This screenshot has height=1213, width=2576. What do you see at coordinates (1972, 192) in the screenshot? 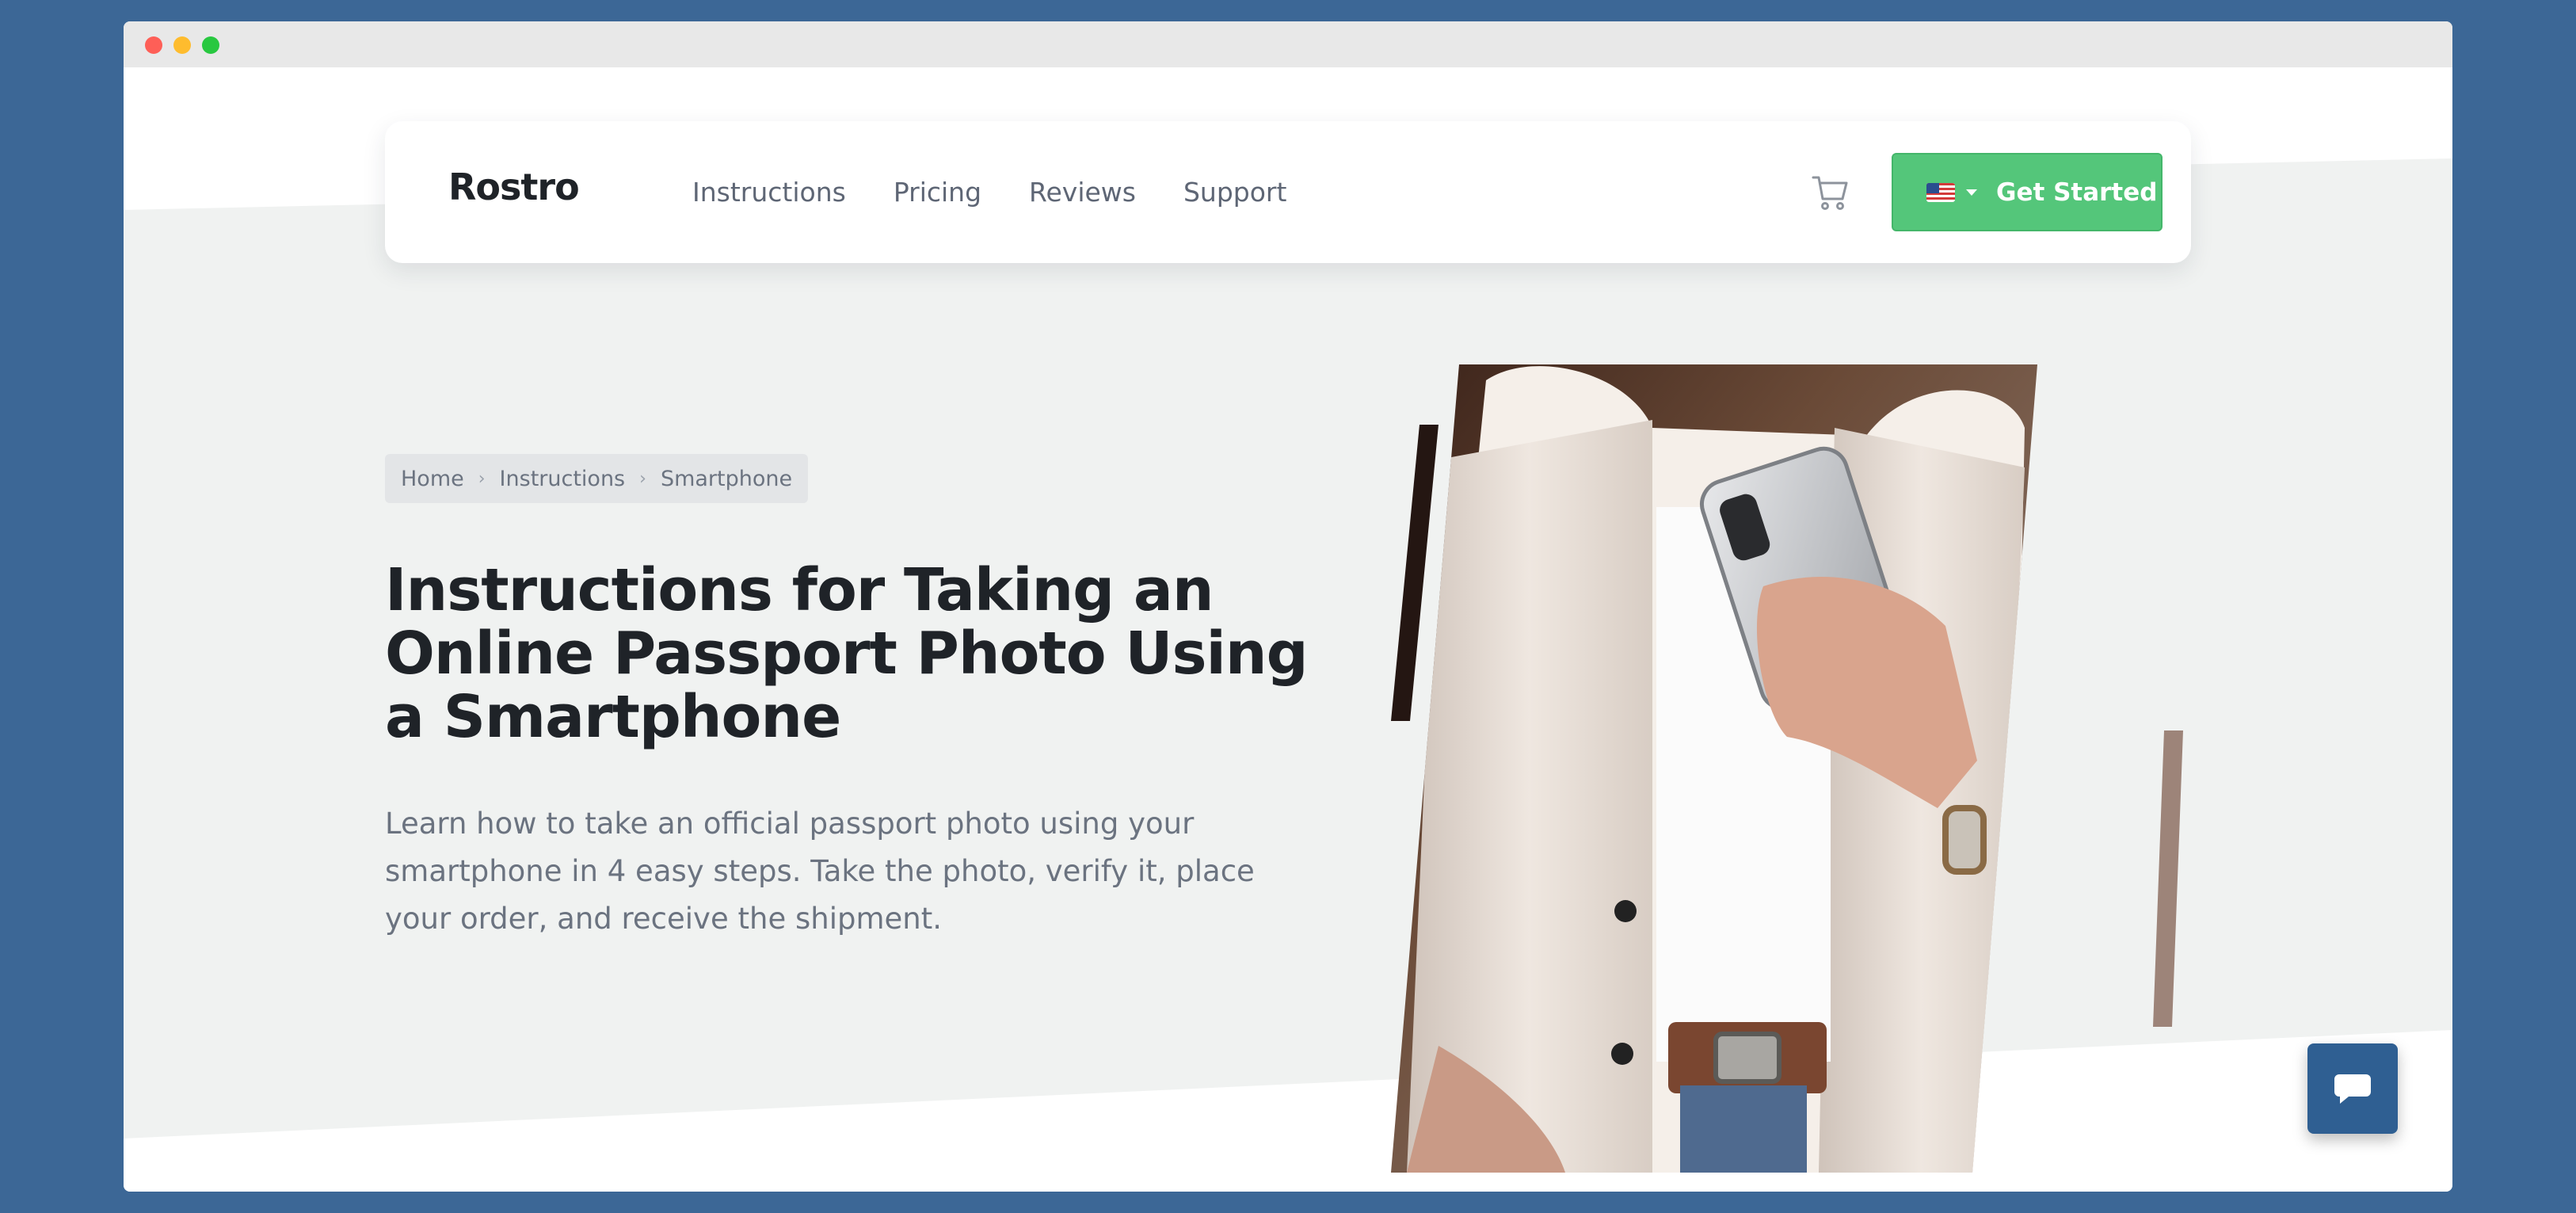
I see `chevron-down-icon` at bounding box center [1972, 192].